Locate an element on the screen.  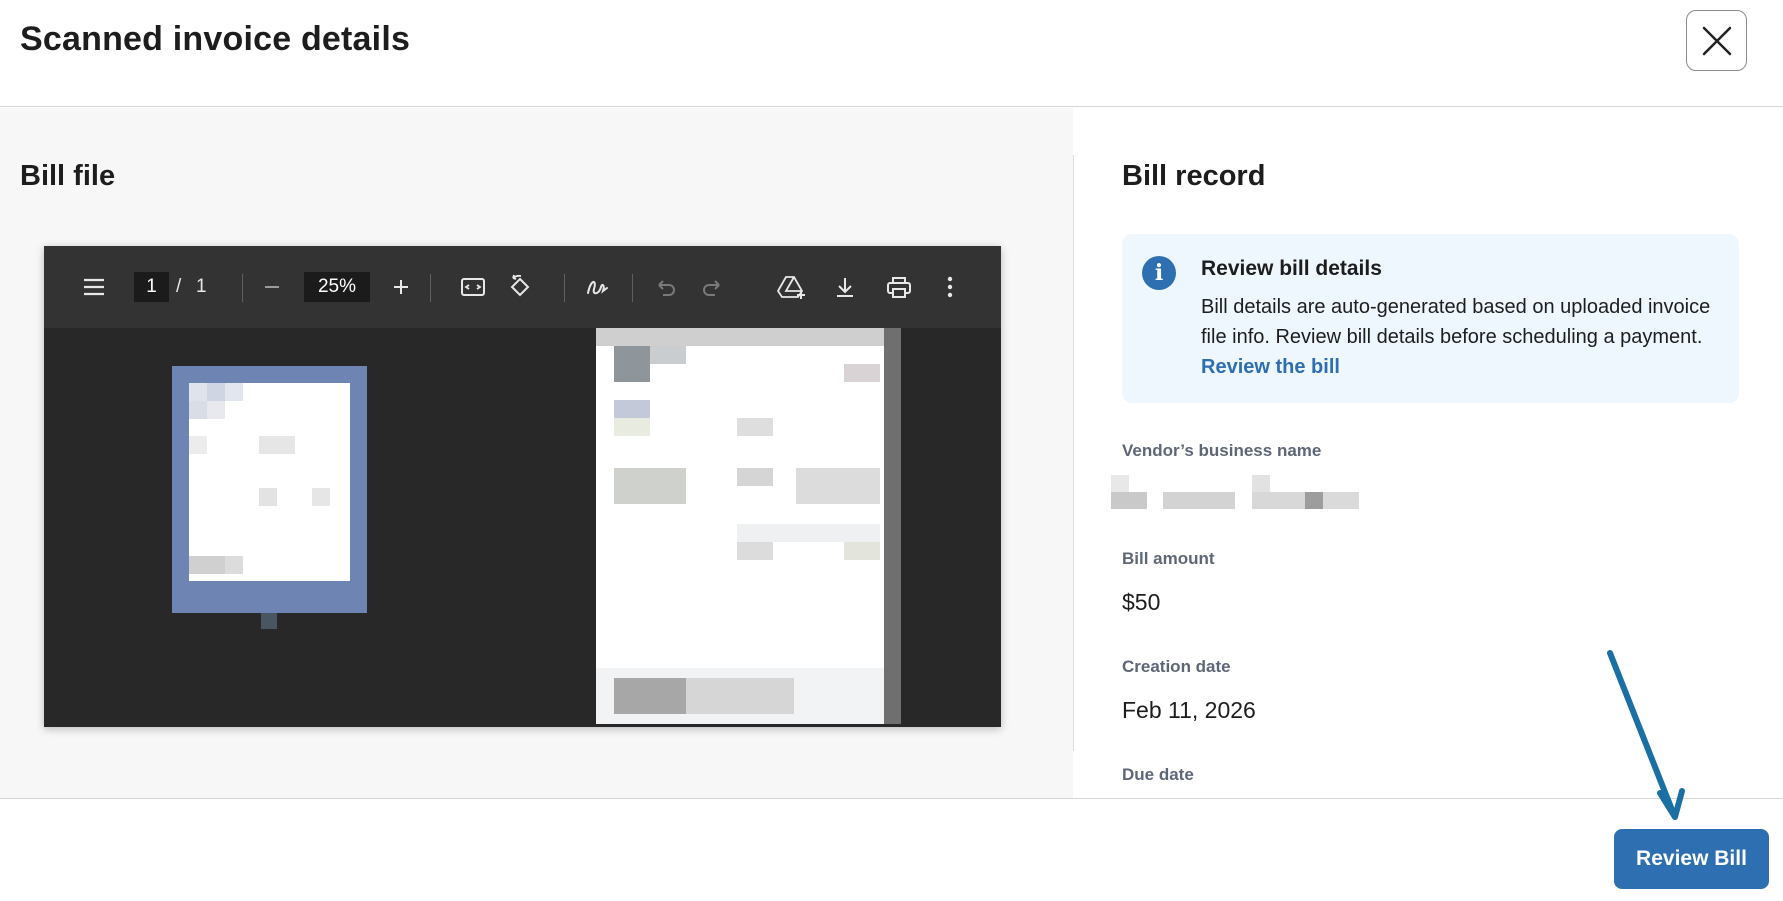
vendor-name-label: Vendor’s business name is located at coordinates (1222, 450).